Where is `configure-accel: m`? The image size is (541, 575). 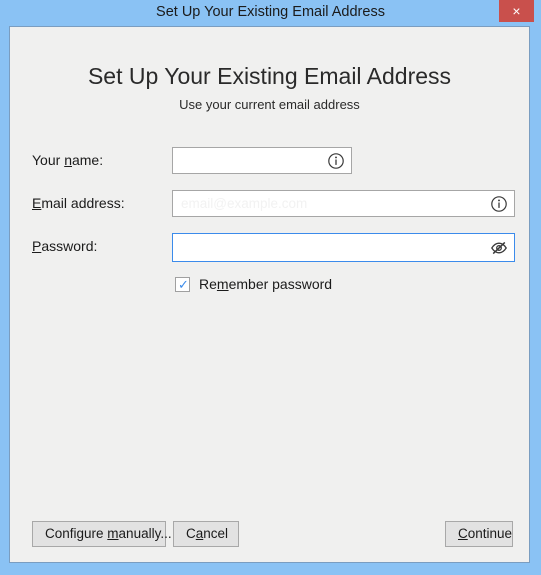
configure-accel: m is located at coordinates (113, 533).